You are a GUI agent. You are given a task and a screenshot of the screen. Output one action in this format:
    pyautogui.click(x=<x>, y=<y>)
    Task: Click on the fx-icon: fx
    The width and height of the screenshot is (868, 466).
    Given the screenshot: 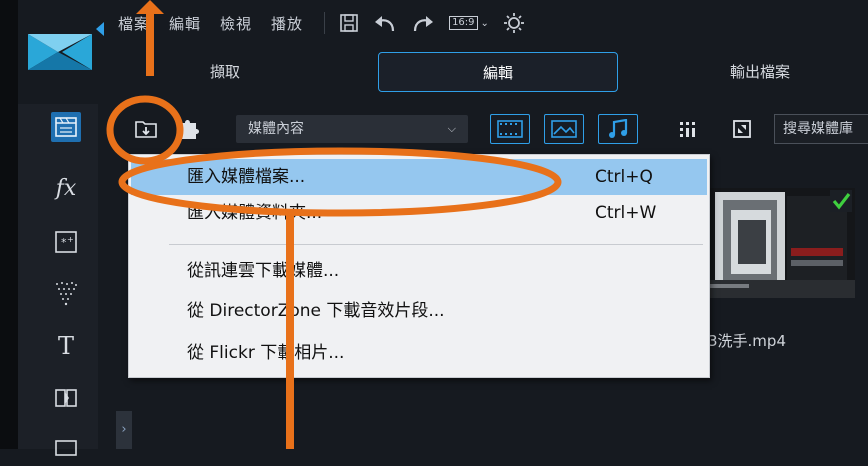 What is the action you would take?
    pyautogui.click(x=66, y=188)
    